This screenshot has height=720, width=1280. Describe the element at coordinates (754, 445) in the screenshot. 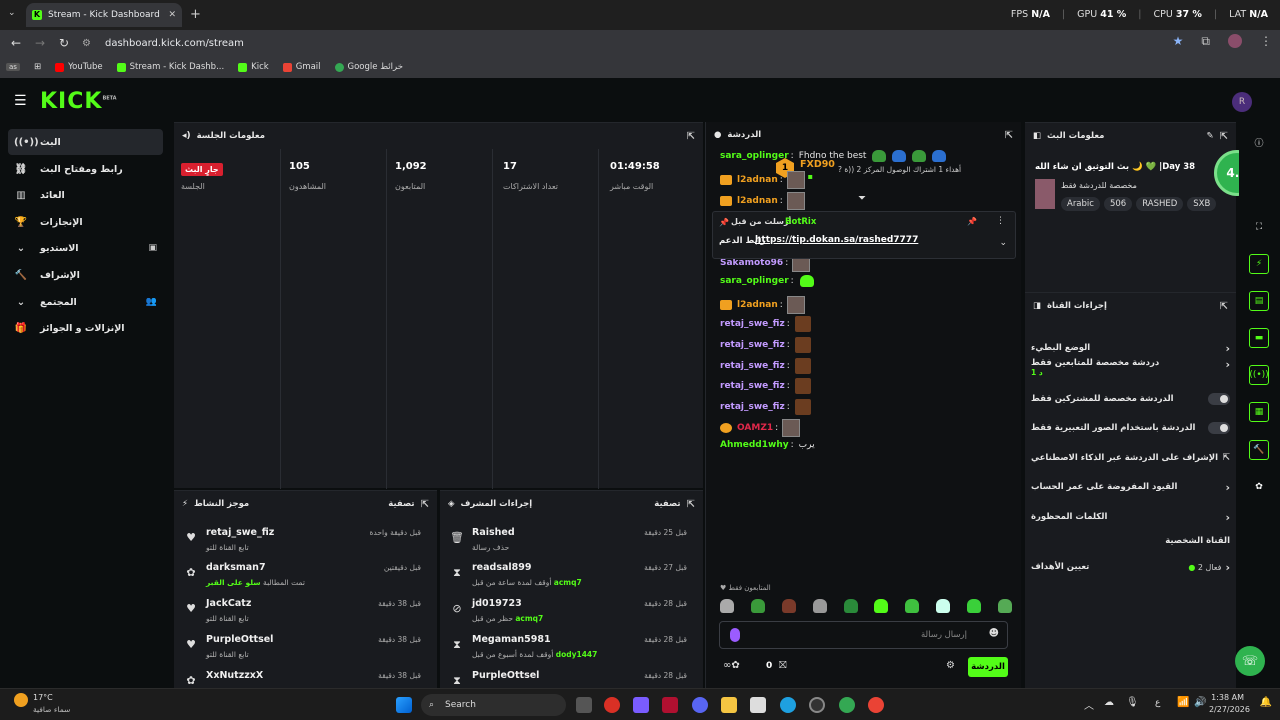

I see `chat-username: Ahmedd1why` at that location.